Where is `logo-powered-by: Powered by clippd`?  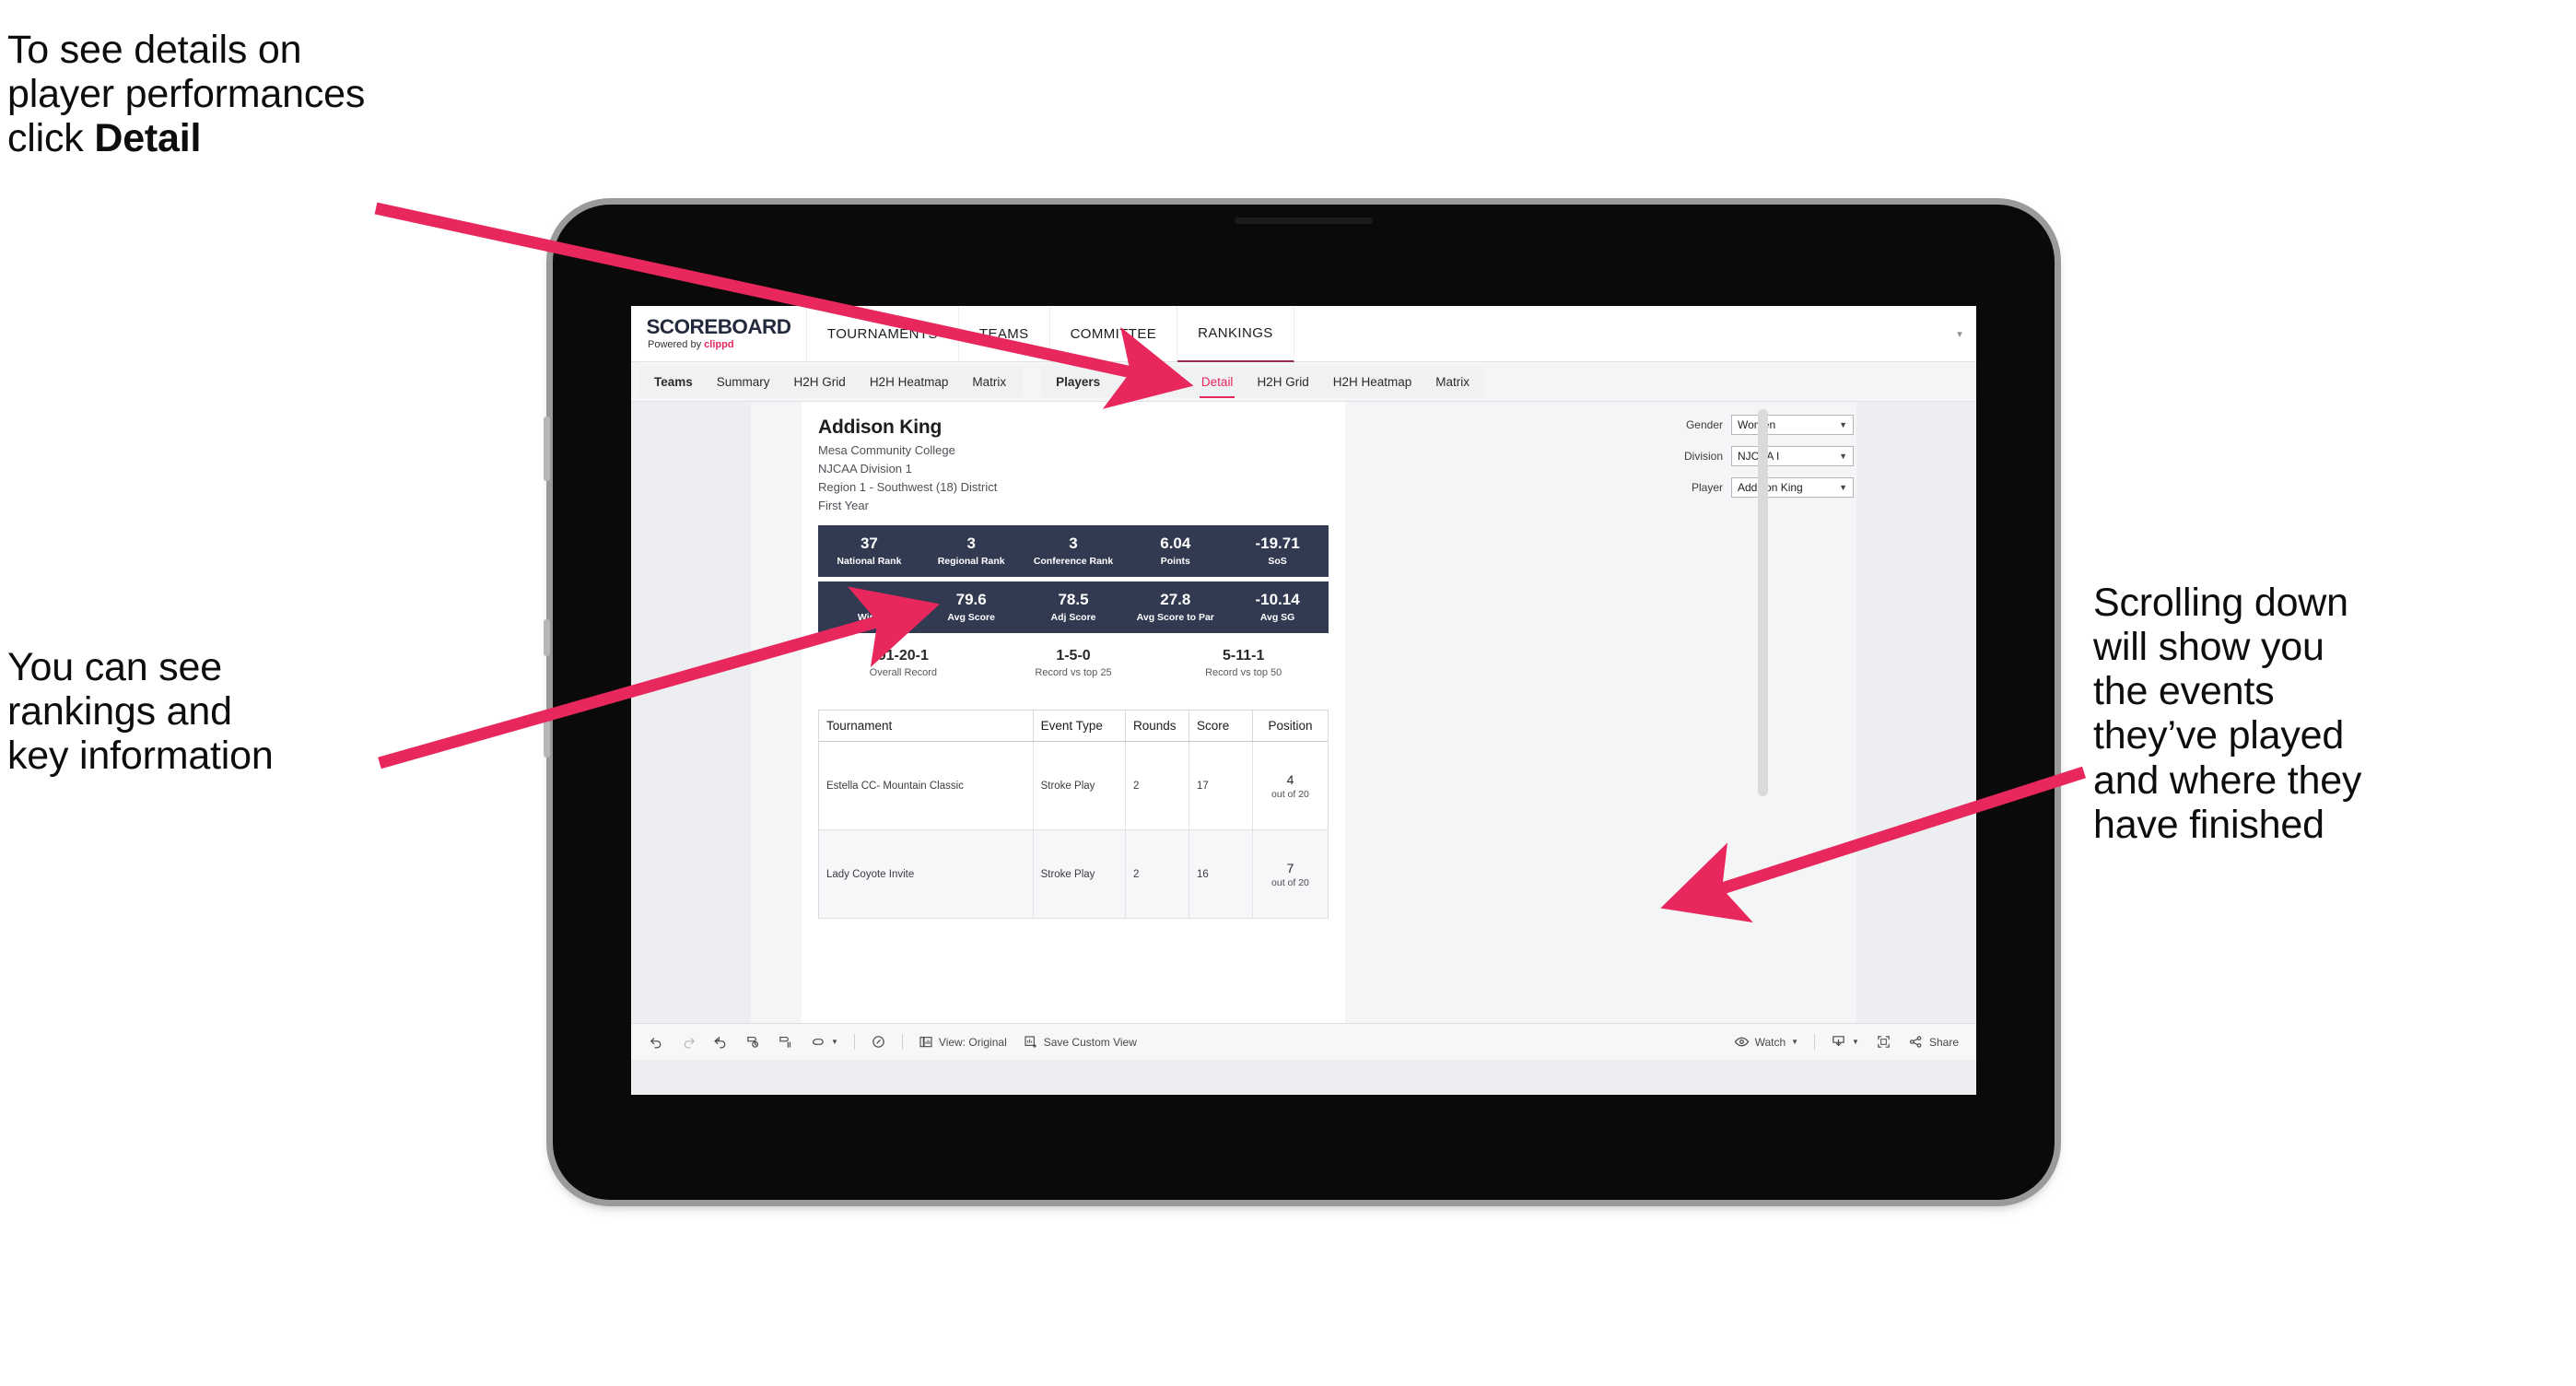
logo-powered-by: Powered by clippd is located at coordinates (719, 345).